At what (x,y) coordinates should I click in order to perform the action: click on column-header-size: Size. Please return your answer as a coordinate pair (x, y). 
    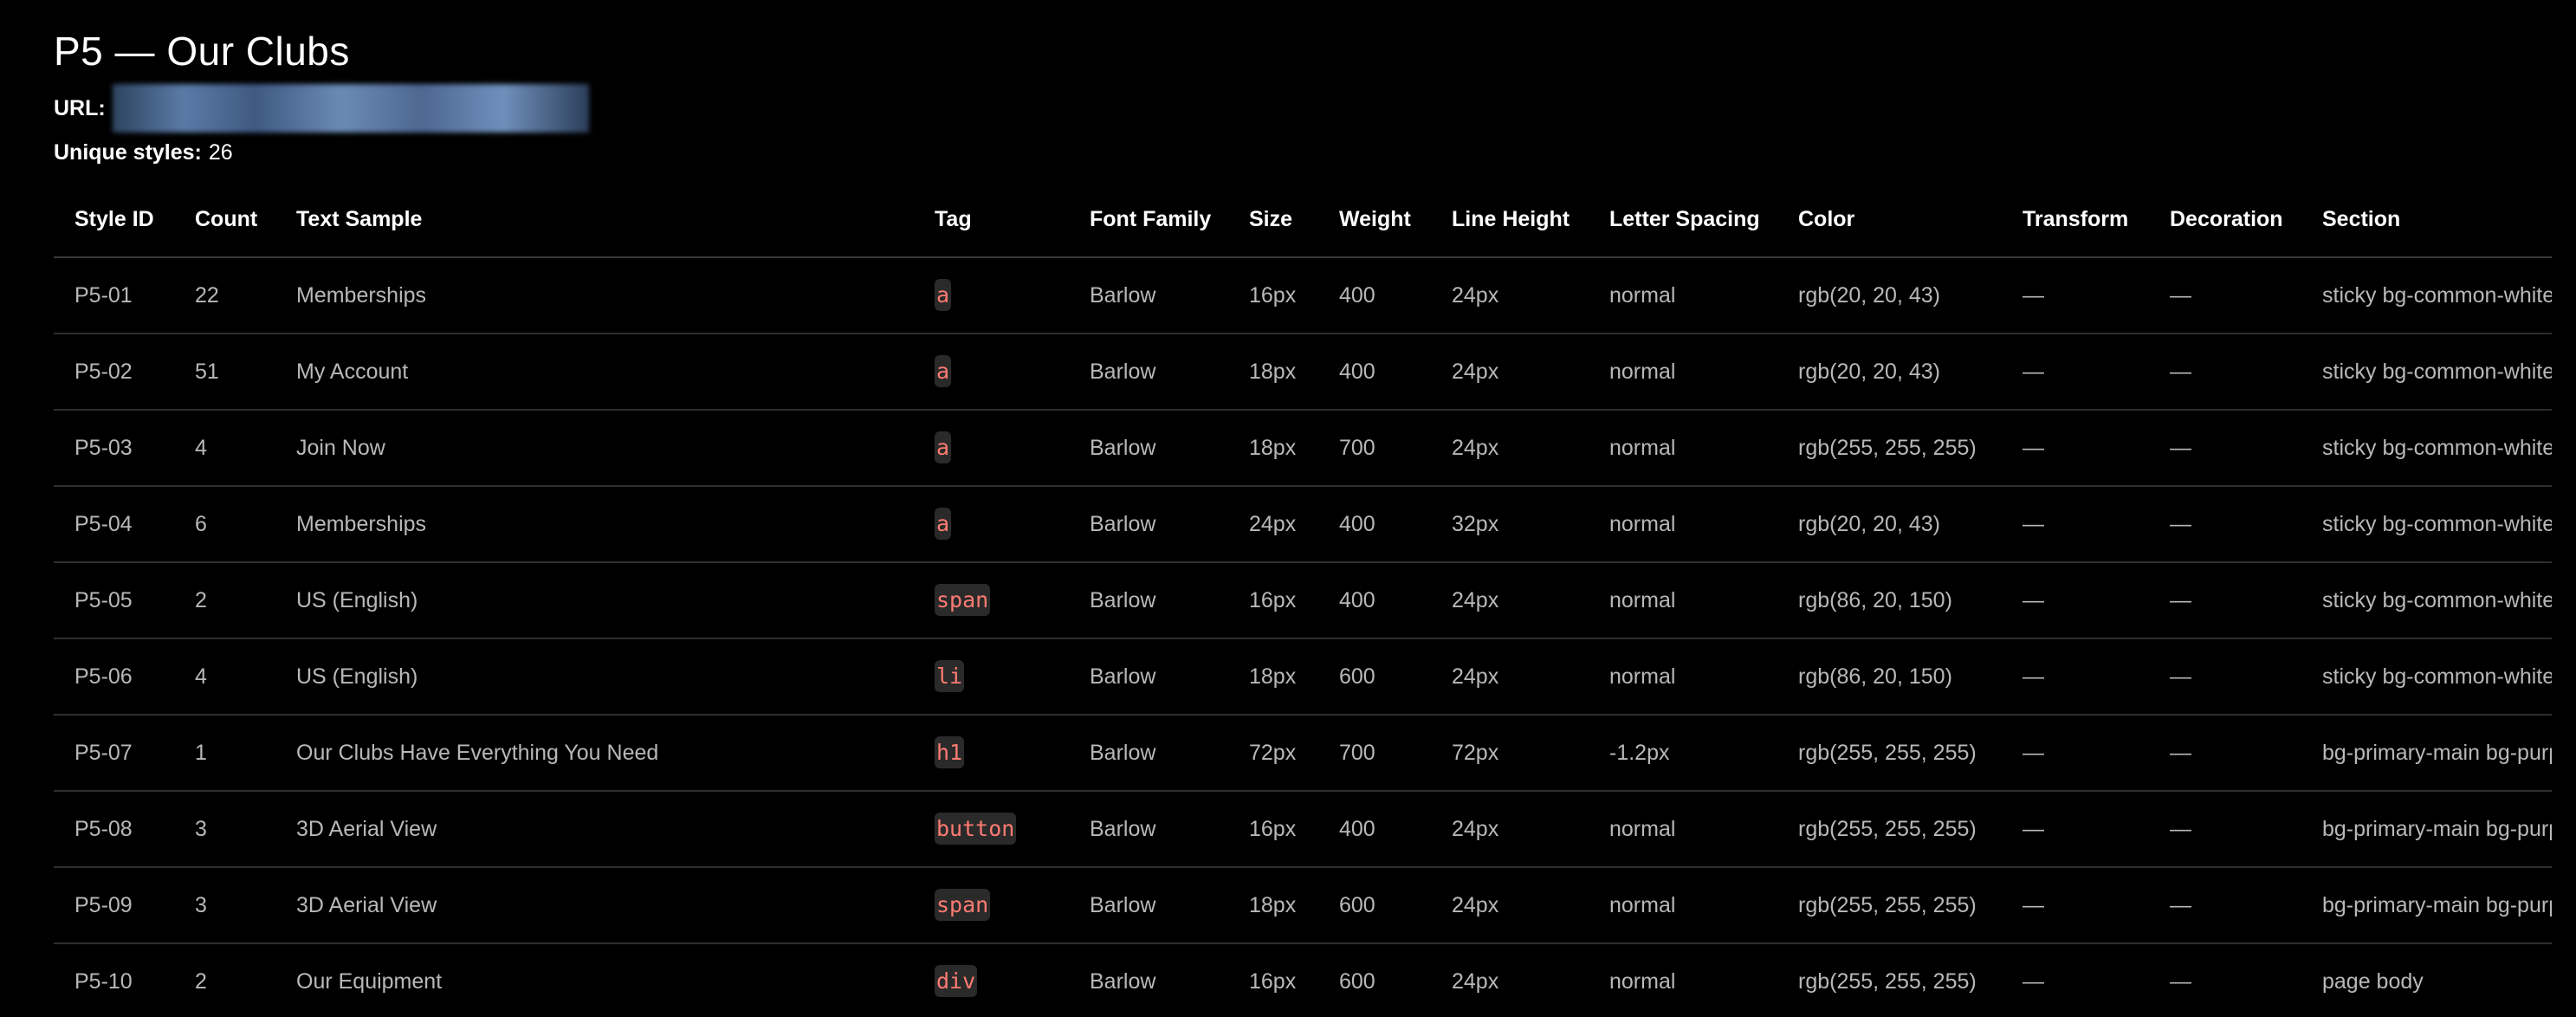
    Looking at the image, I should click on (1273, 220).